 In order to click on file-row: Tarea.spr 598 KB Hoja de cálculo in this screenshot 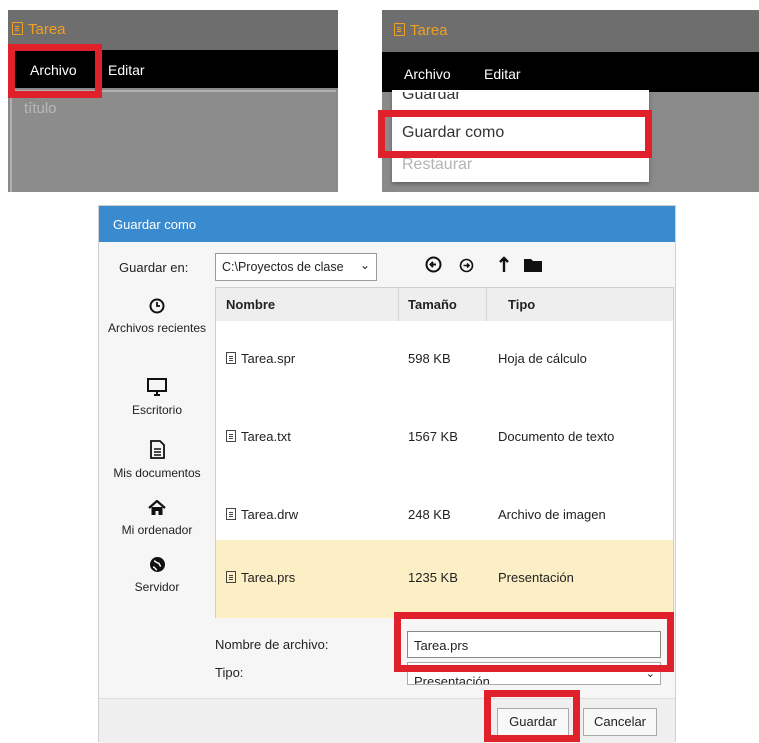, I will do `click(444, 360)`.